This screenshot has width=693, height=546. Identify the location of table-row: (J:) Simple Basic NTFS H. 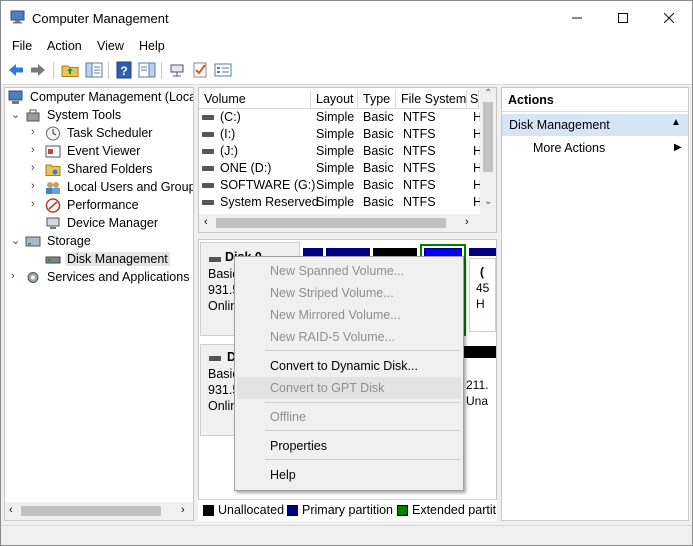
(340, 151).